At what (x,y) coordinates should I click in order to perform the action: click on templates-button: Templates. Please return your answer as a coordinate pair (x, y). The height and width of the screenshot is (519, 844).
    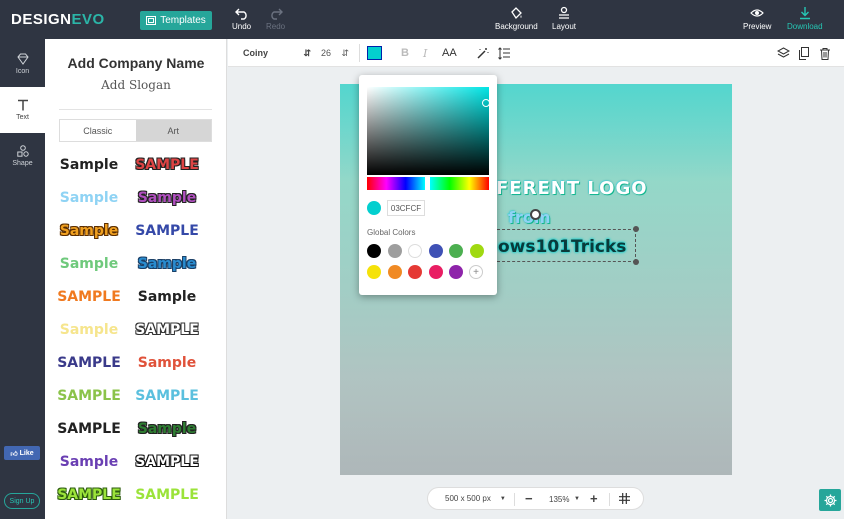
    Looking at the image, I should click on (176, 20).